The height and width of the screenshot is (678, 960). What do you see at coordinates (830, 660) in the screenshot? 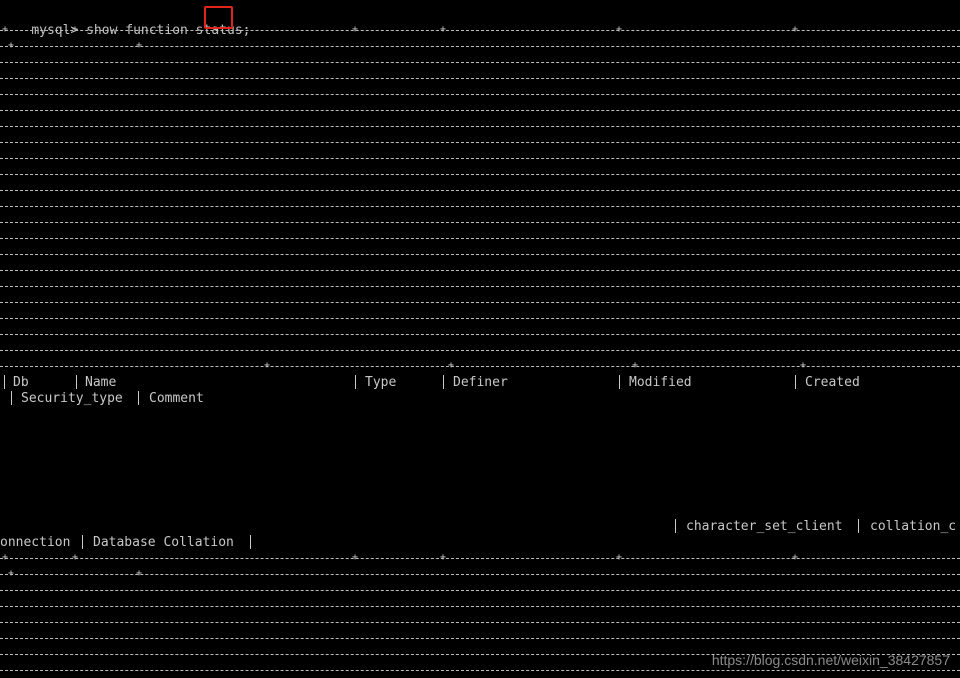
I see `watermark: https://blog.csdn.net/weixin_38427857` at bounding box center [830, 660].